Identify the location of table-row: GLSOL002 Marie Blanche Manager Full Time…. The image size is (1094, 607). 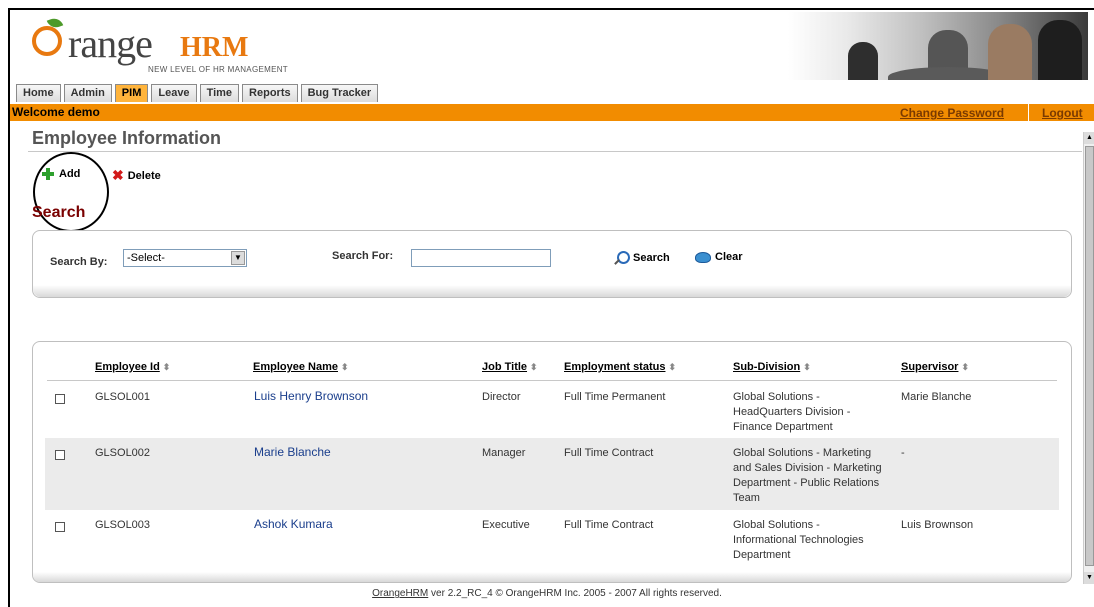
(552, 474).